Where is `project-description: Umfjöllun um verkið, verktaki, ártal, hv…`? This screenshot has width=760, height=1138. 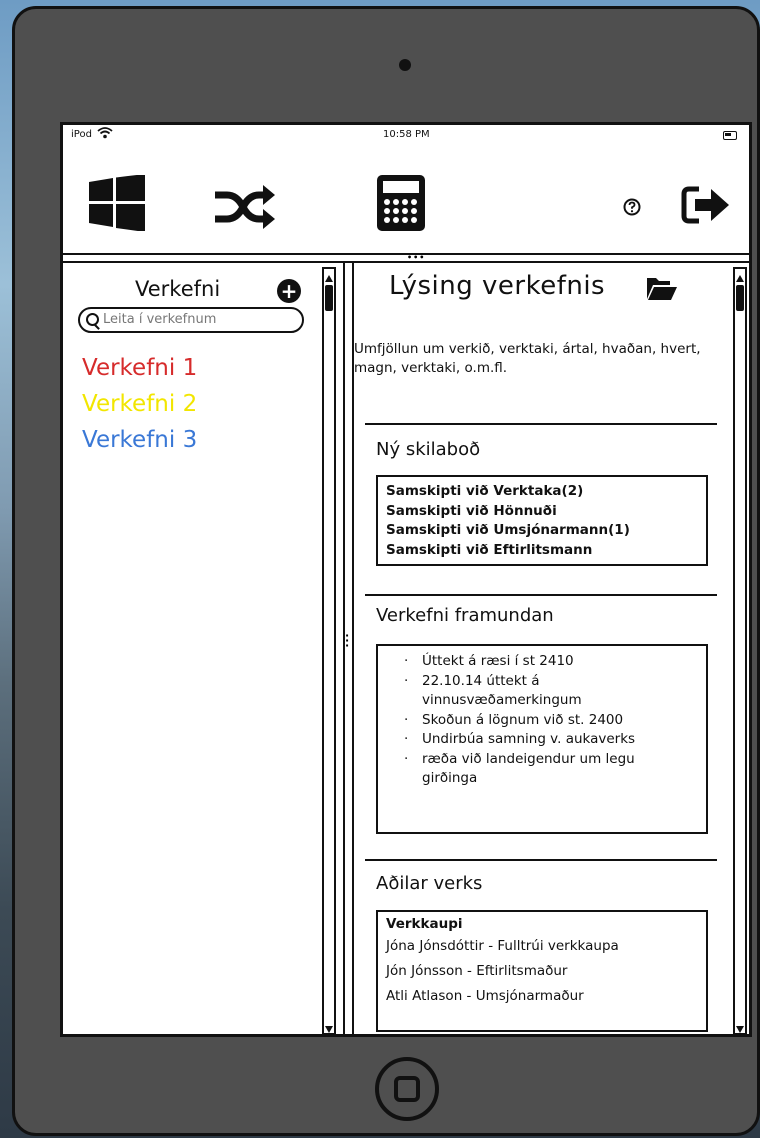
project-description: Umfjöllun um verkið, verktaki, ártal, hv… is located at coordinates (527, 358).